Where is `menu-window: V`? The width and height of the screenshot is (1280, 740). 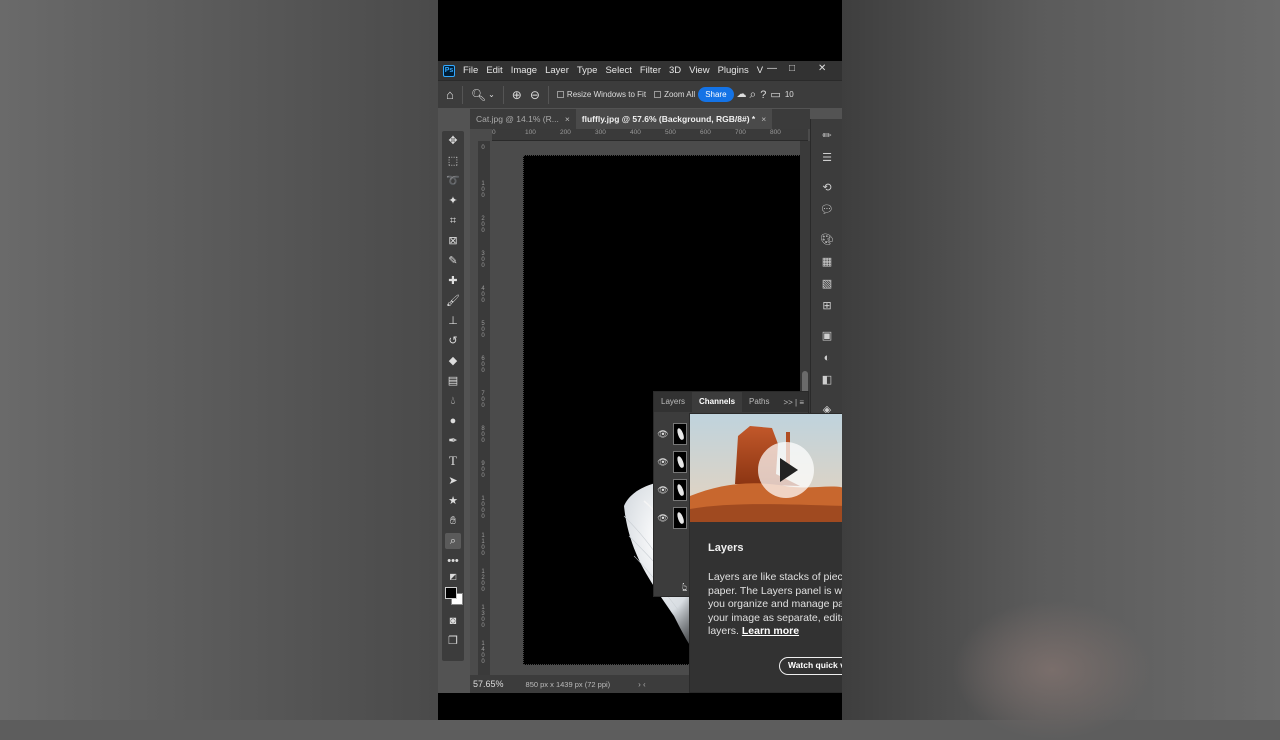 menu-window: V is located at coordinates (760, 70).